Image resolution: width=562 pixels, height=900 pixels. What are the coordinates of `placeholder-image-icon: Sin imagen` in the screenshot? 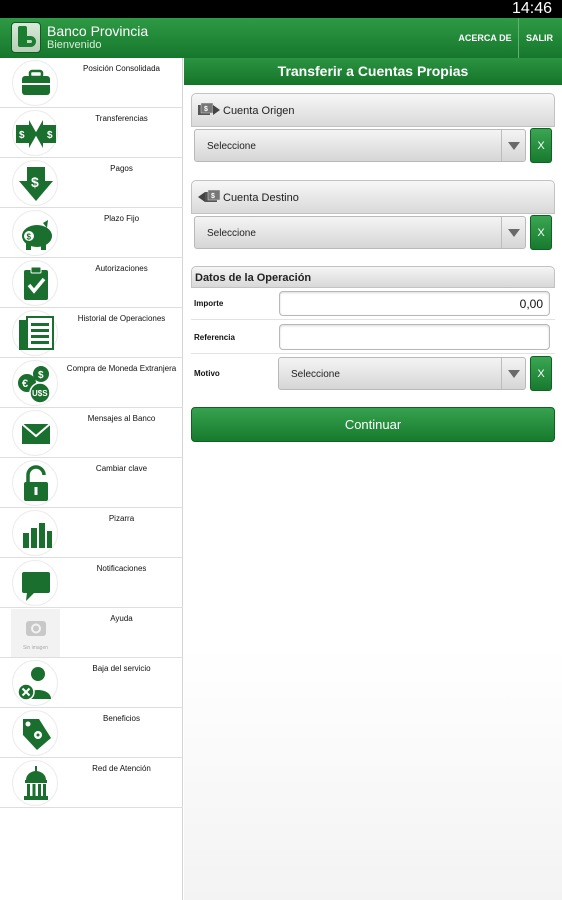 It's located at (35, 633).